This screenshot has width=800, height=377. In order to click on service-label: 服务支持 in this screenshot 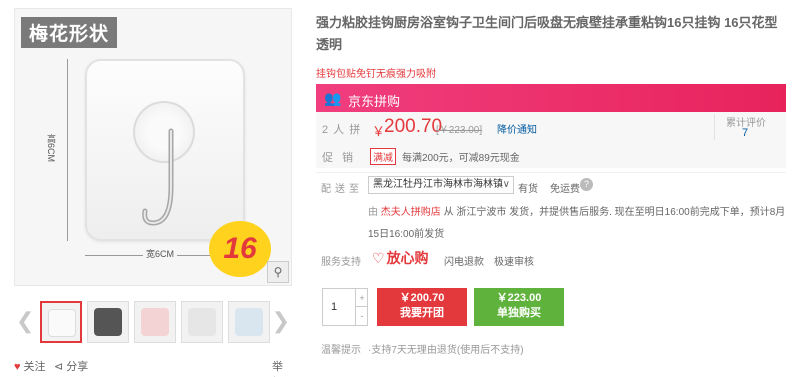, I will do `click(341, 262)`.